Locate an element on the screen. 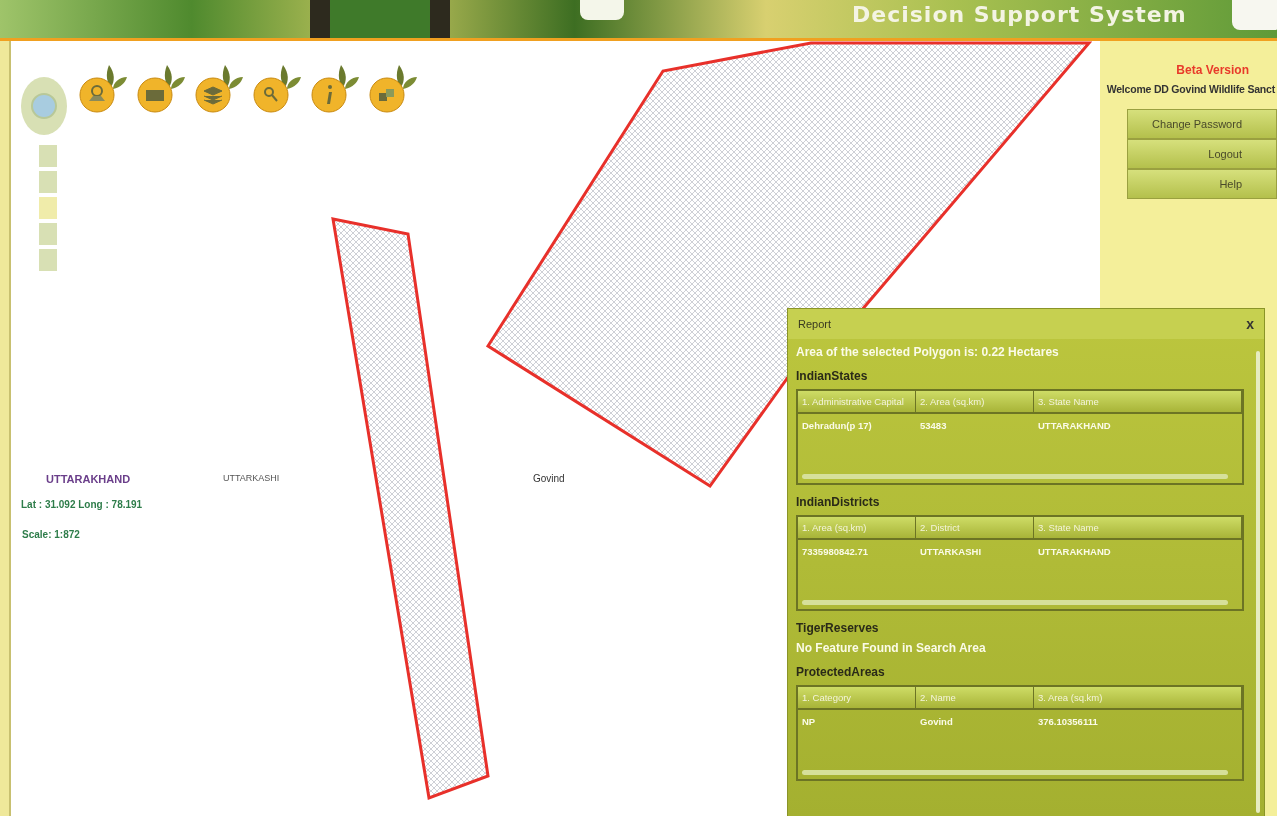 This screenshot has width=1277, height=816. menu-button: Logout is located at coordinates (1202, 154).